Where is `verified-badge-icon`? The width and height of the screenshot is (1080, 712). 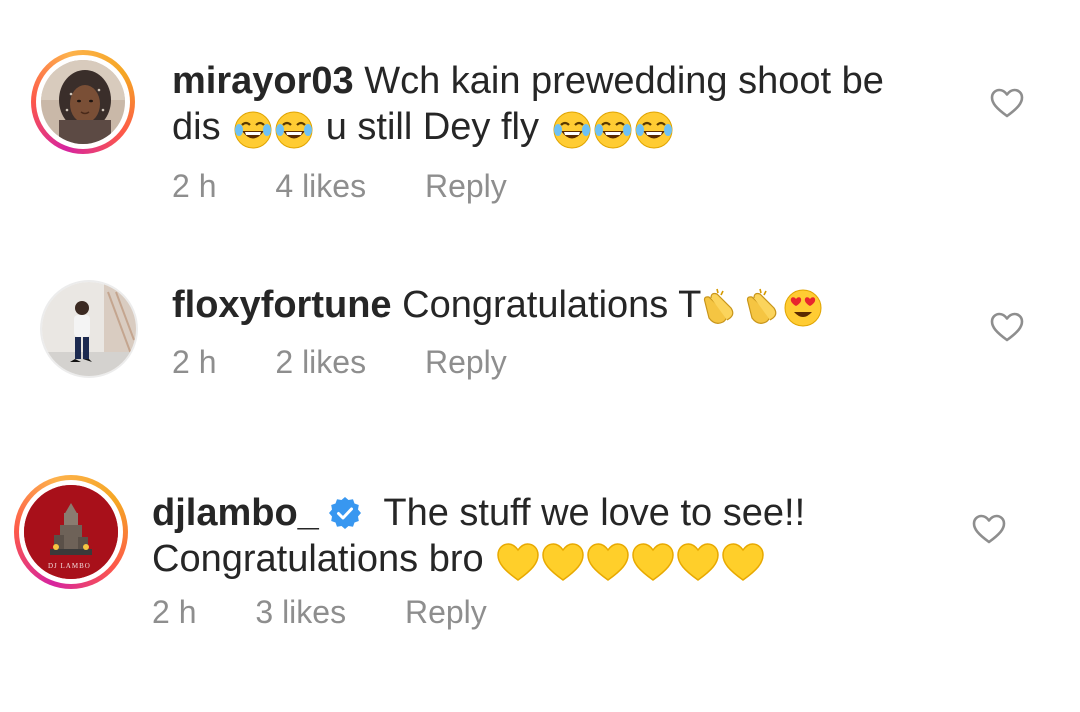
verified-badge-icon is located at coordinates (344, 513).